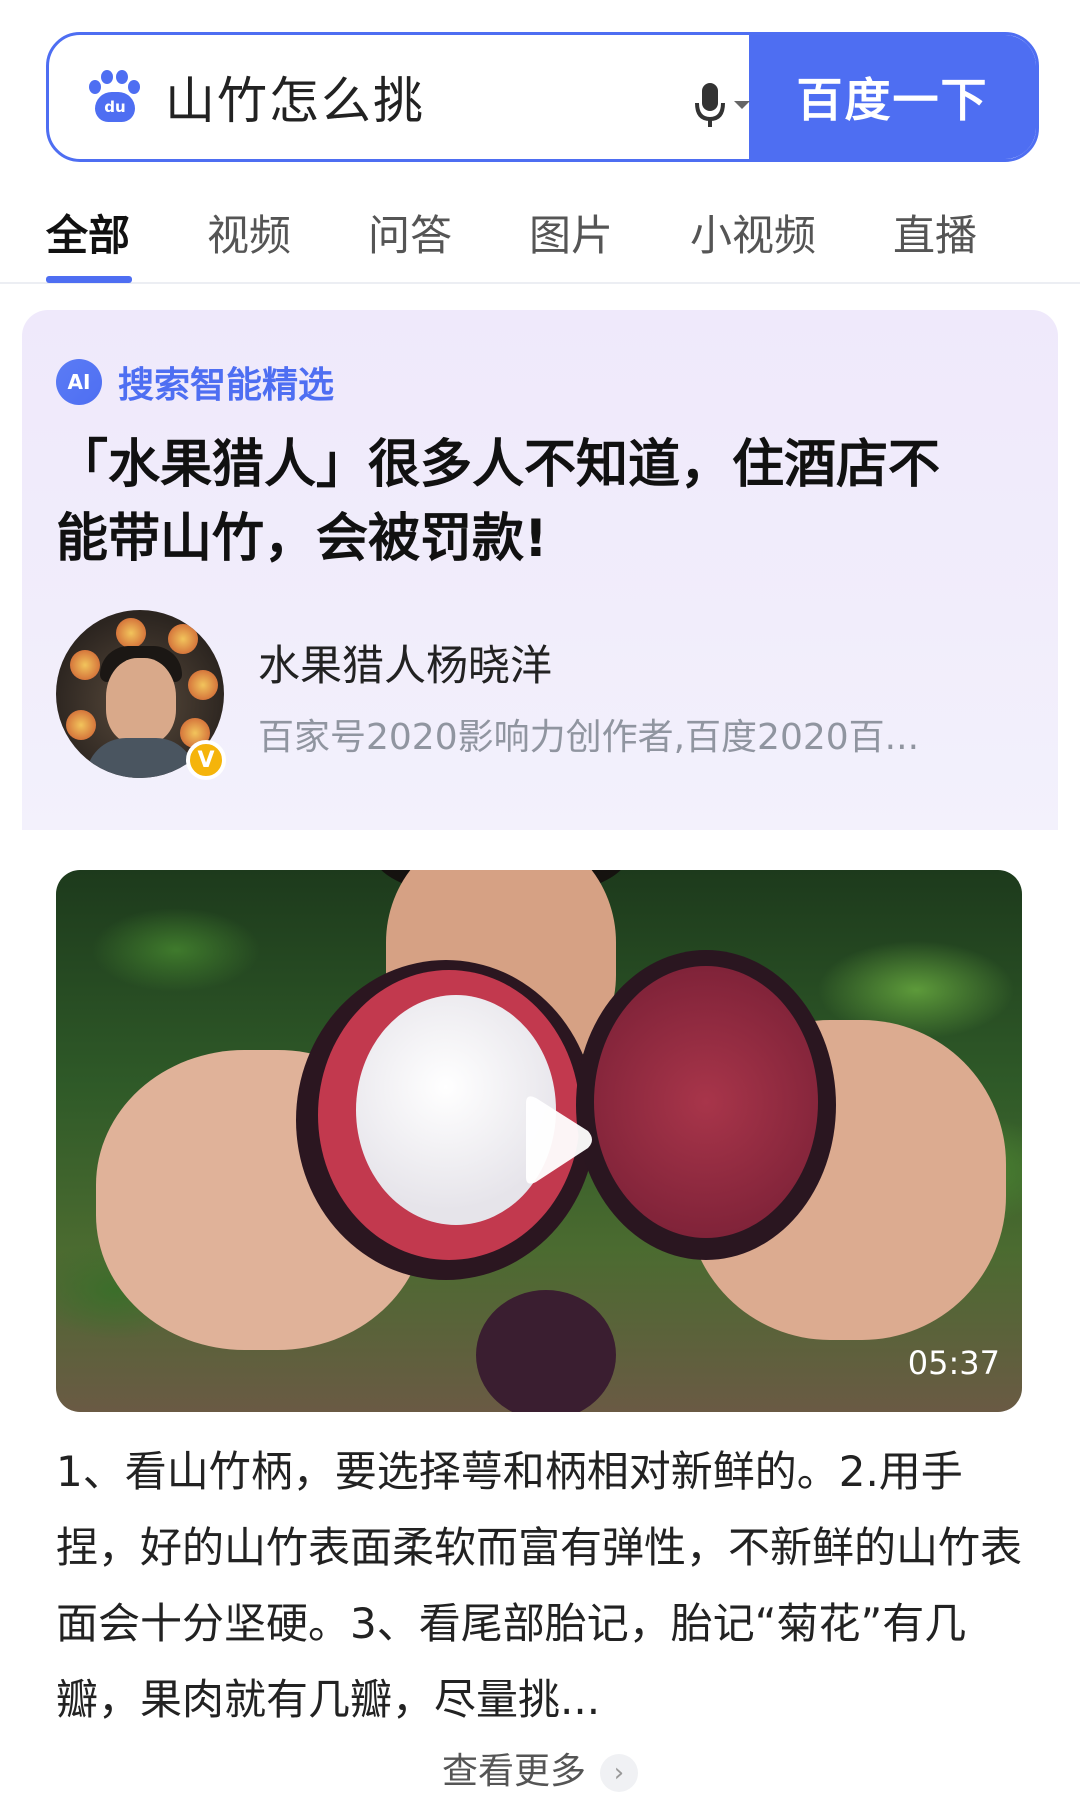  What do you see at coordinates (89, 279) in the screenshot?
I see `active-tab-indicator` at bounding box center [89, 279].